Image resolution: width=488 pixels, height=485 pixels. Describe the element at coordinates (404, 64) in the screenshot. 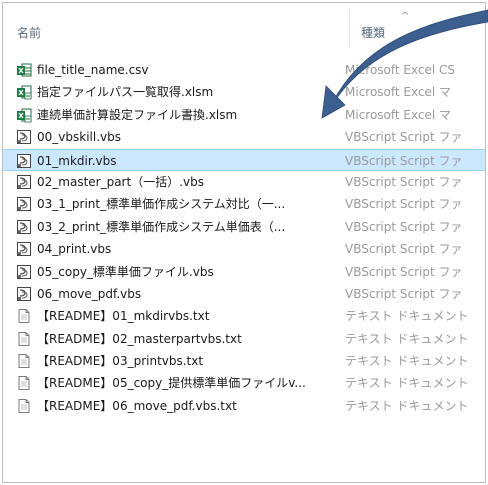

I see `callout-arrow-icon` at that location.